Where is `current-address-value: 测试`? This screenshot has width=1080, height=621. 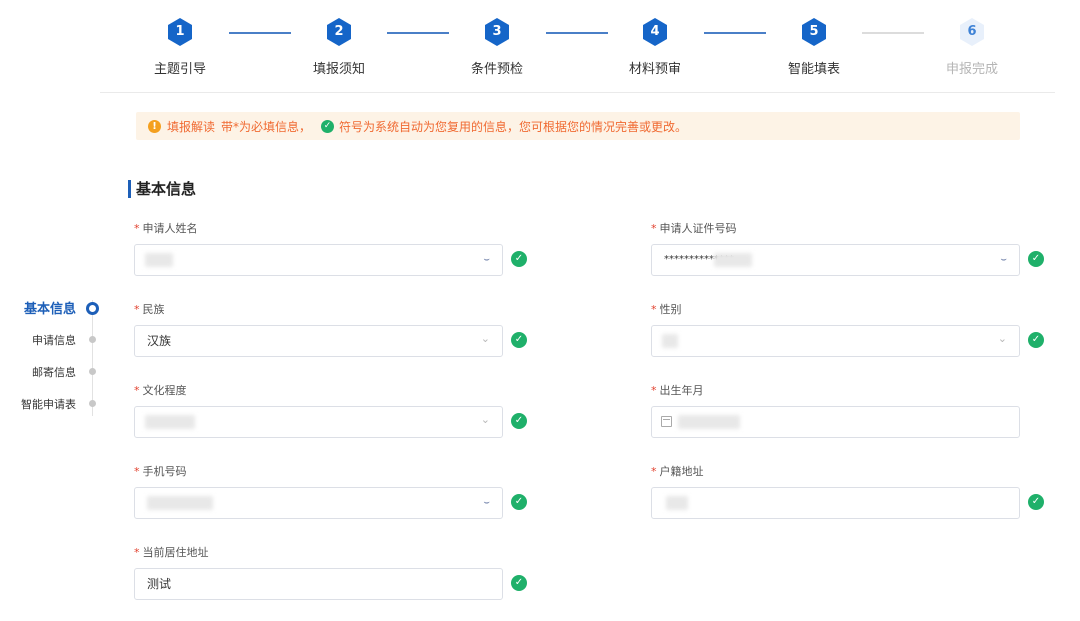
current-address-value: 测试 is located at coordinates (159, 584).